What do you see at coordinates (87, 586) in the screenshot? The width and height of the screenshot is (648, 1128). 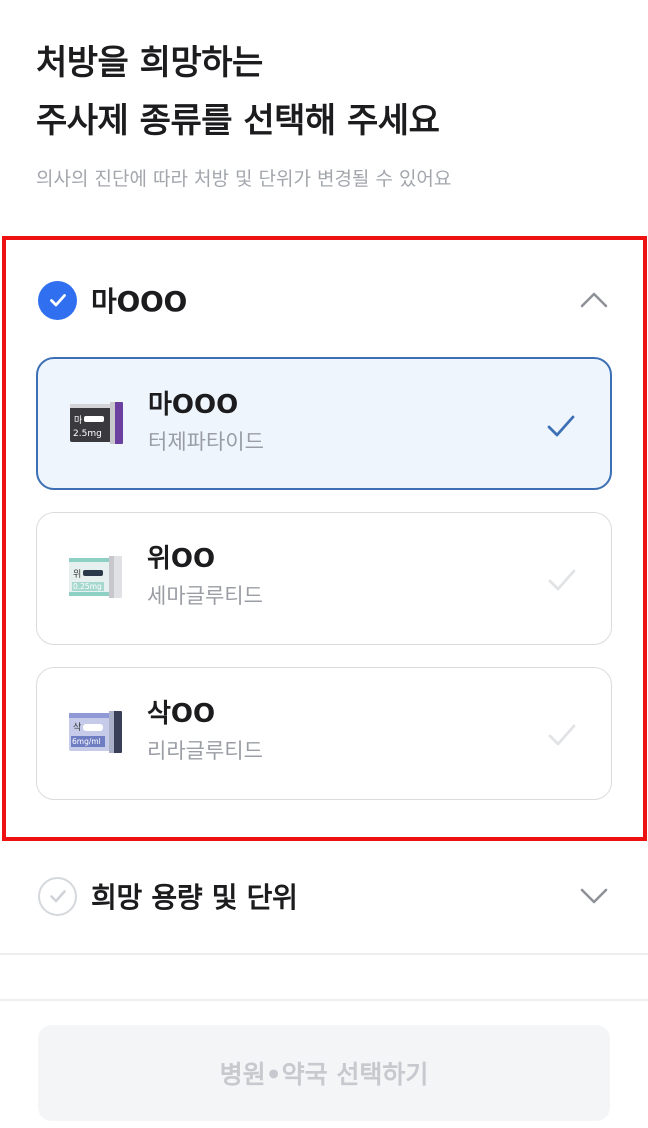 I see `thumb-dose-text: 0.25mg` at bounding box center [87, 586].